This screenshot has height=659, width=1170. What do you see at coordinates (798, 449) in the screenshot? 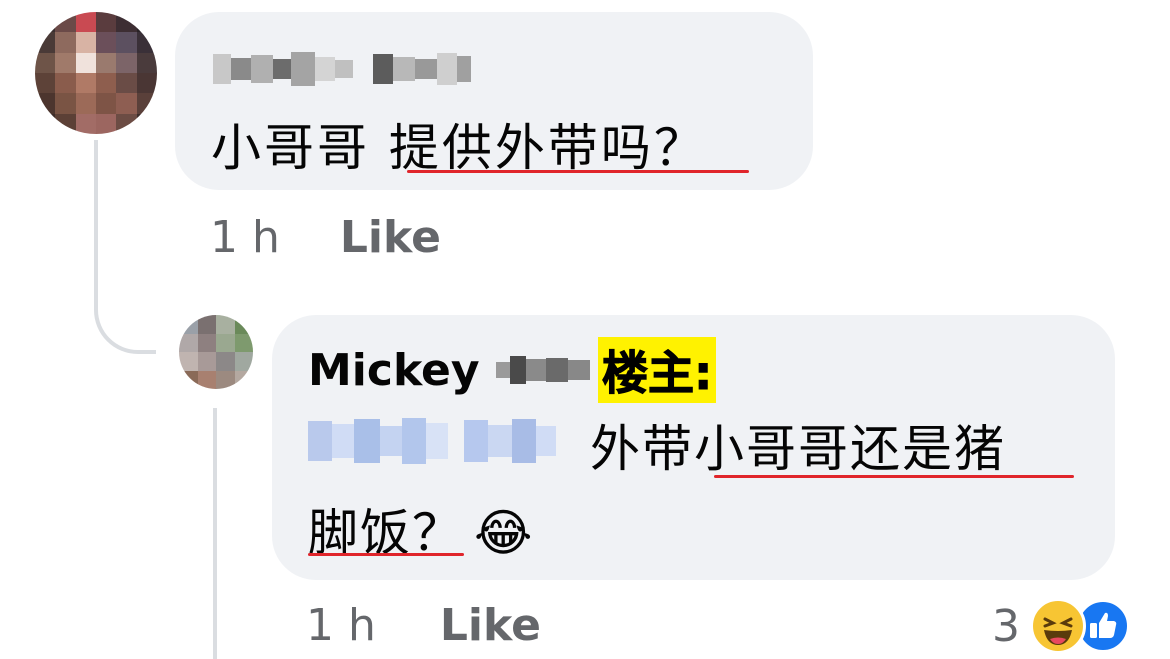
I see `reply-text-line1: 外带小哥哥还是猪` at bounding box center [798, 449].